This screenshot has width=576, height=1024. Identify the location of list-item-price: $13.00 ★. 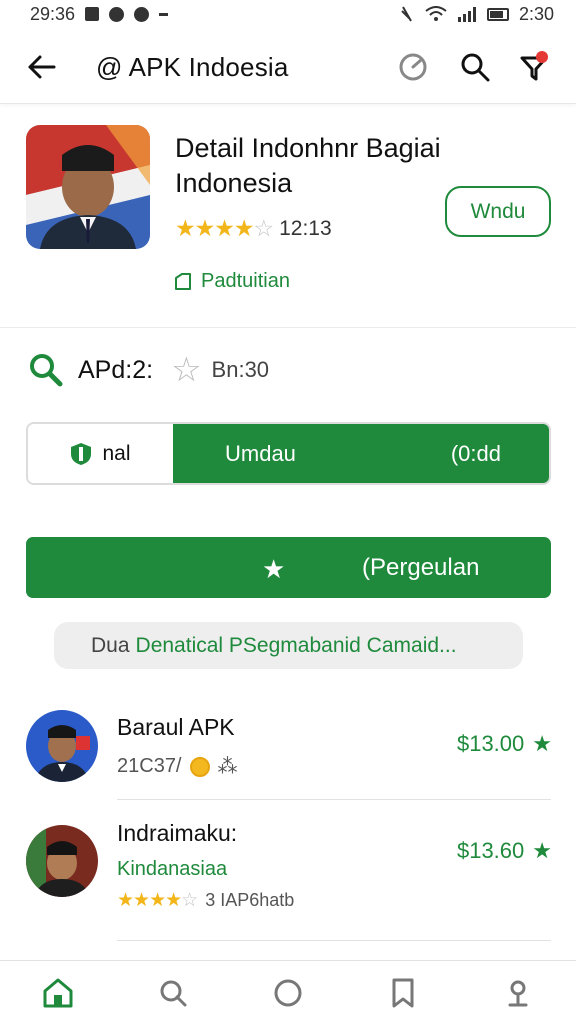
(504, 744).